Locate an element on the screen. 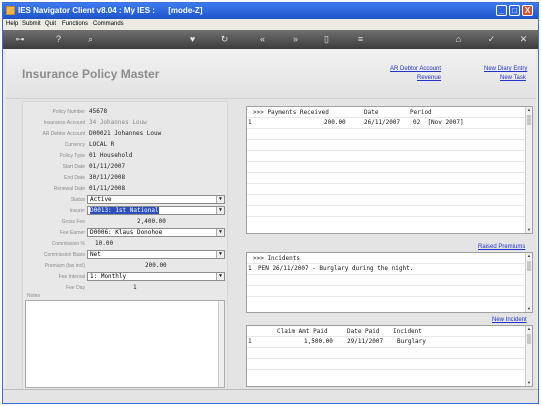  new-diary-entry-link: New Diary Entry is located at coordinates (505, 69).